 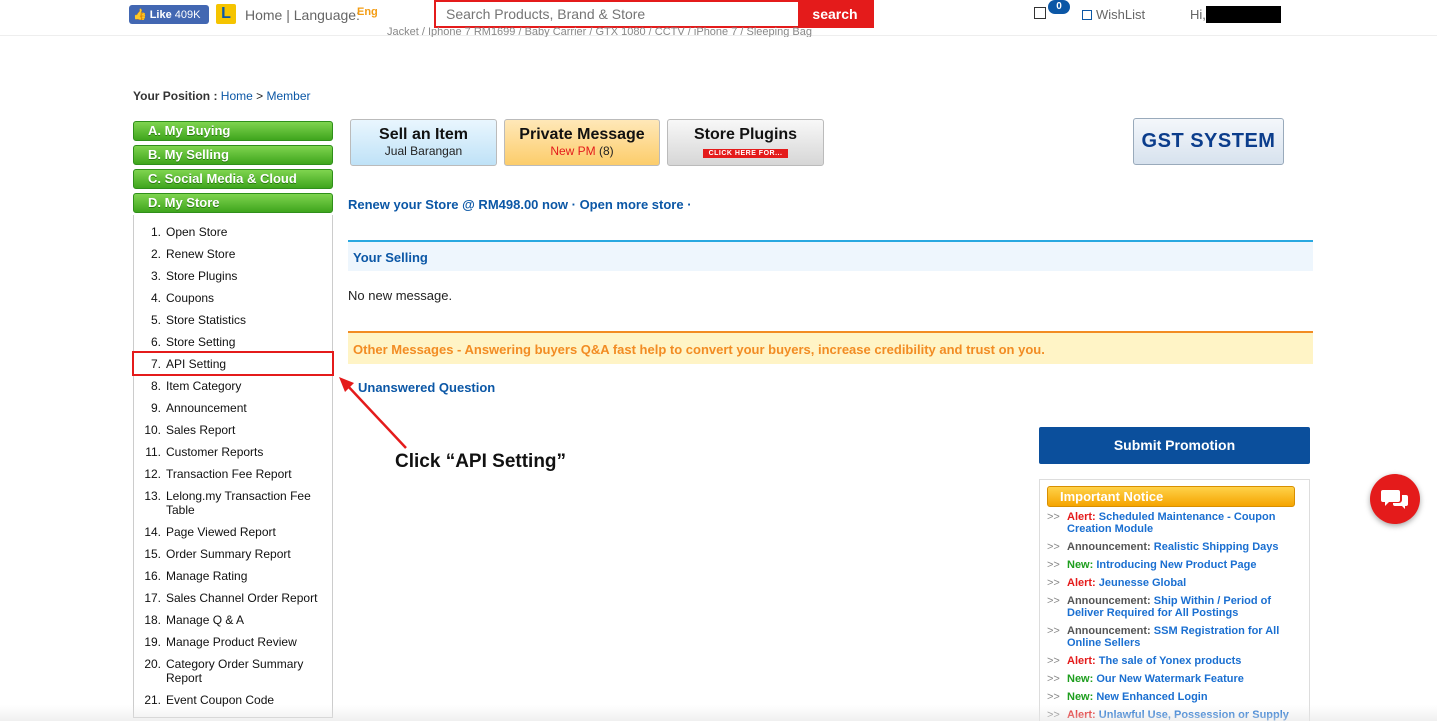 I want to click on store-item-category-order-summary: 20. Category Order Summary Report, so click(x=236, y=671).